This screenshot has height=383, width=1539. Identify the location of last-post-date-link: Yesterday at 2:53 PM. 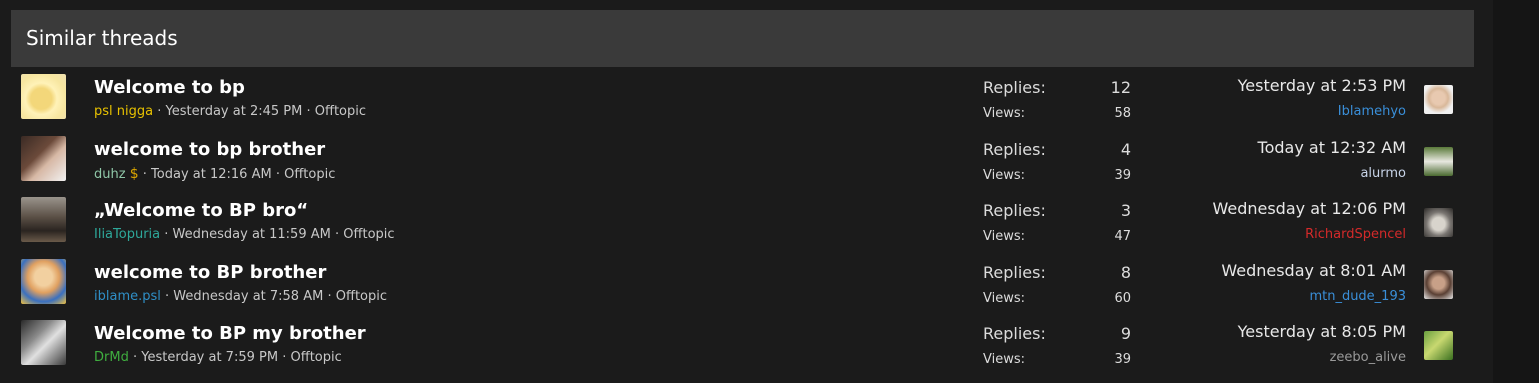
(1322, 85).